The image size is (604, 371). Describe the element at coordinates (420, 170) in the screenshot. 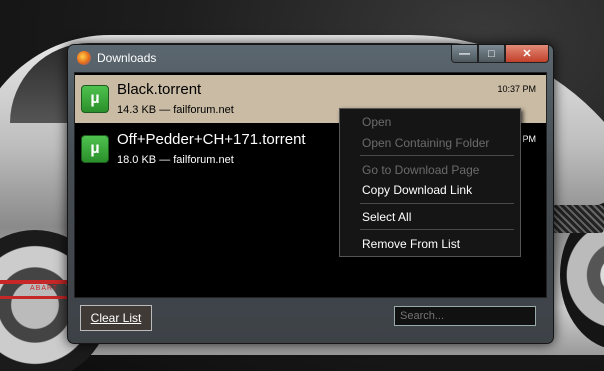

I see `menu-item-go-to-download-page: Go to Download Page` at that location.